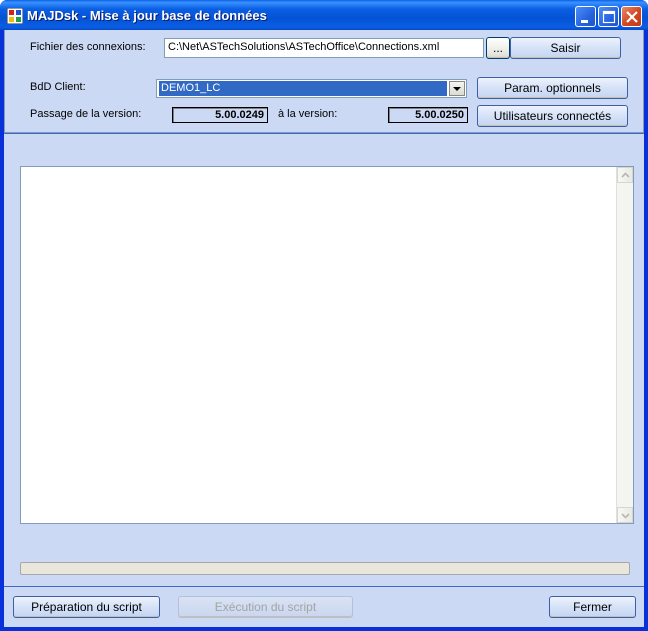 Image resolution: width=648 pixels, height=631 pixels. I want to click on arrow-down-icon, so click(625, 516).